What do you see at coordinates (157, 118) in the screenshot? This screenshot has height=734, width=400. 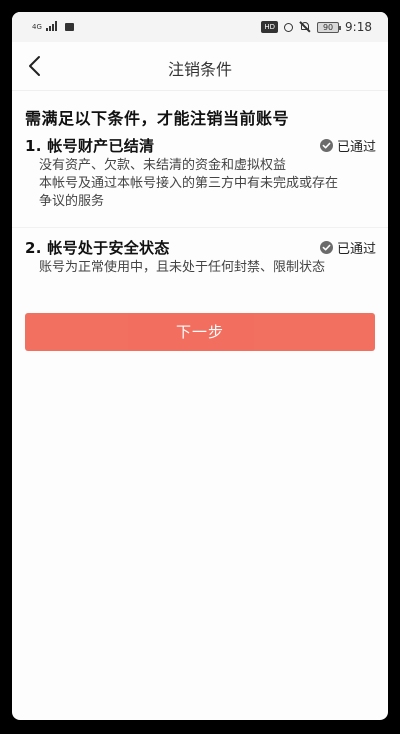 I see `conditions-headline: 需满足以下条件，才能注销当前账号` at bounding box center [157, 118].